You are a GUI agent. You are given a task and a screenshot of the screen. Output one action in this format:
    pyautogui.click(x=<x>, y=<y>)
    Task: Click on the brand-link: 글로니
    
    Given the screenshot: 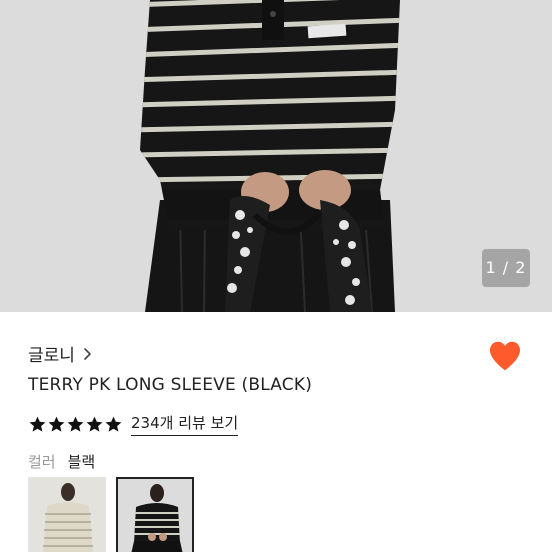 What is the action you would take?
    pyautogui.click(x=60, y=353)
    